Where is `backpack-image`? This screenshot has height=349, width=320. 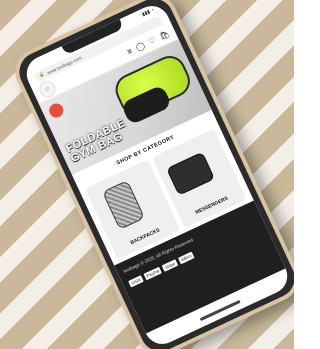 backpack-image is located at coordinates (123, 205).